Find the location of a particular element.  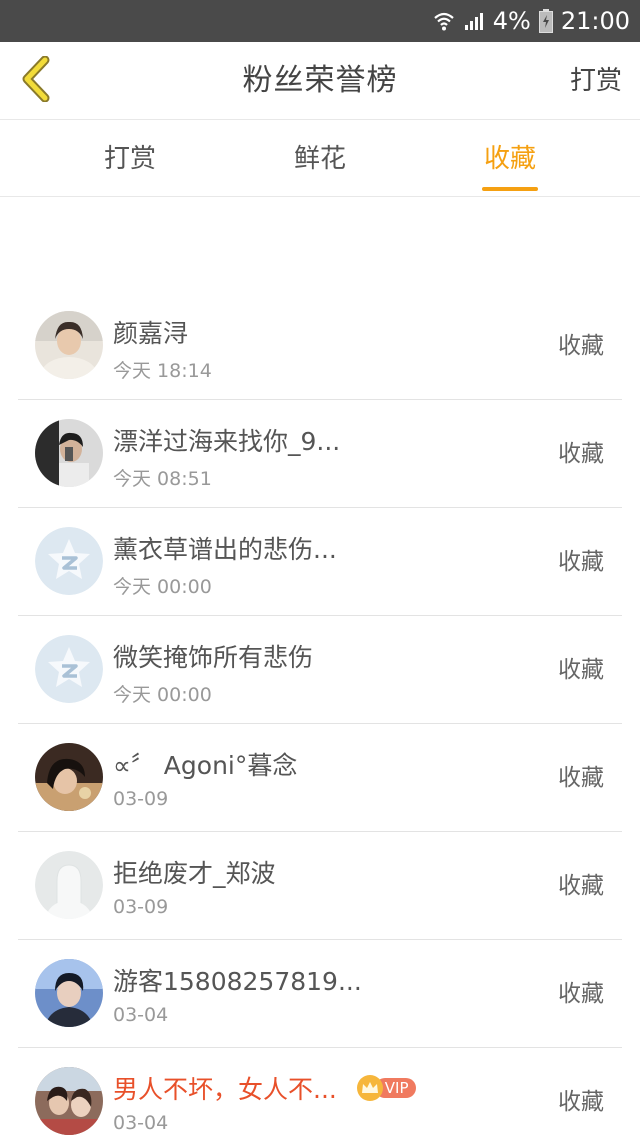

battery-charging-icon is located at coordinates (545, 21).